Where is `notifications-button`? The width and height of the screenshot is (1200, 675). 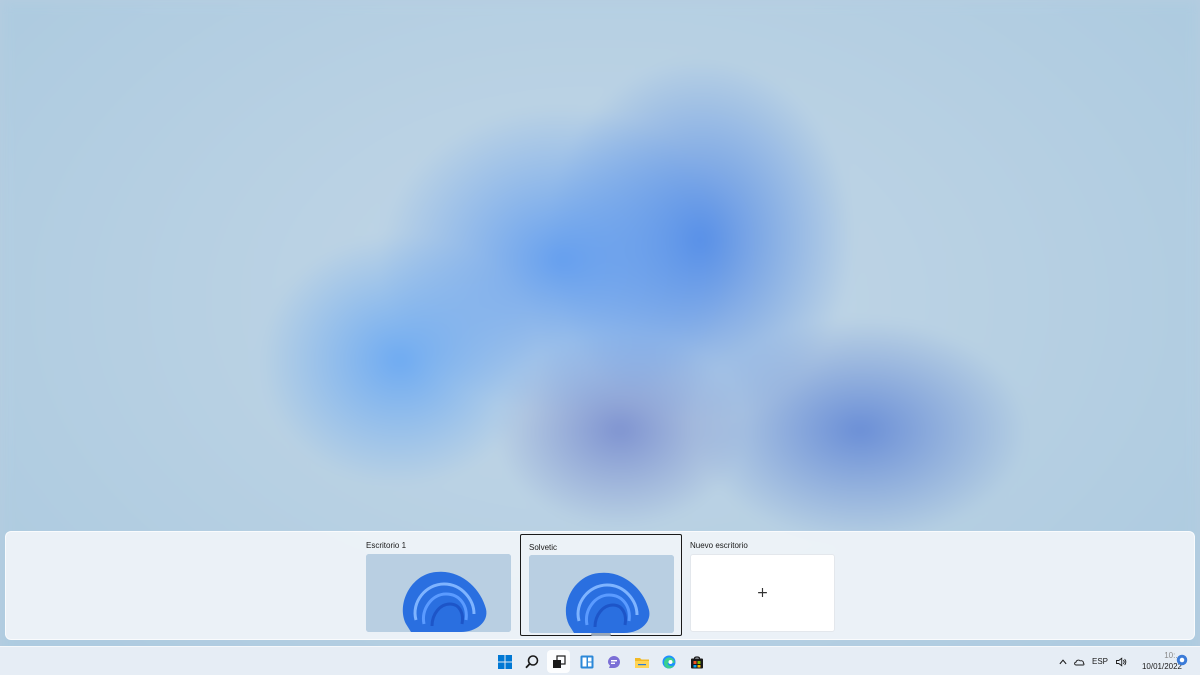
notifications-button is located at coordinates (1182, 660).